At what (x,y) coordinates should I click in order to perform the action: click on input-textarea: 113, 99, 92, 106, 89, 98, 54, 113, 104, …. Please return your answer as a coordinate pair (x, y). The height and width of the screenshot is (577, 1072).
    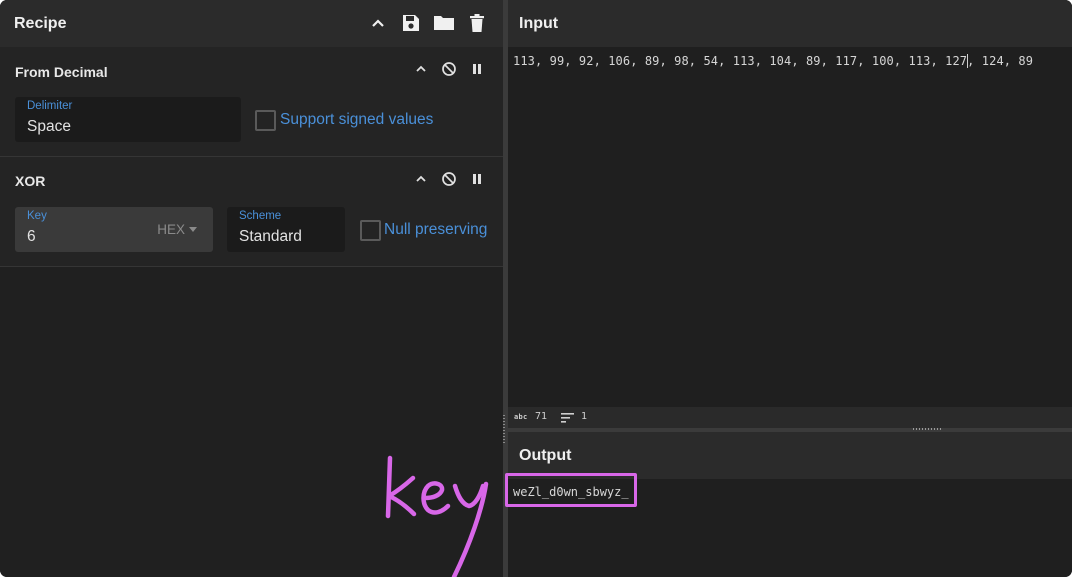
    Looking at the image, I should click on (773, 61).